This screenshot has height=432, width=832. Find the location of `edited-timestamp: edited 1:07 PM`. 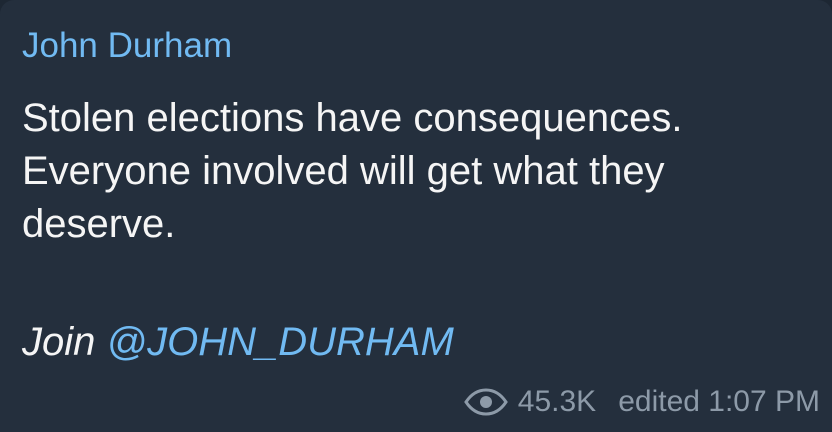

edited-timestamp: edited 1:07 PM is located at coordinates (719, 401).